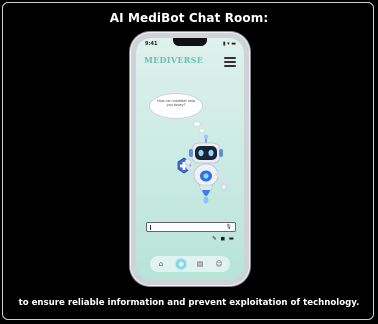 The width and height of the screenshot is (378, 324). I want to click on app-logo: MEDIVERSE, so click(174, 60).